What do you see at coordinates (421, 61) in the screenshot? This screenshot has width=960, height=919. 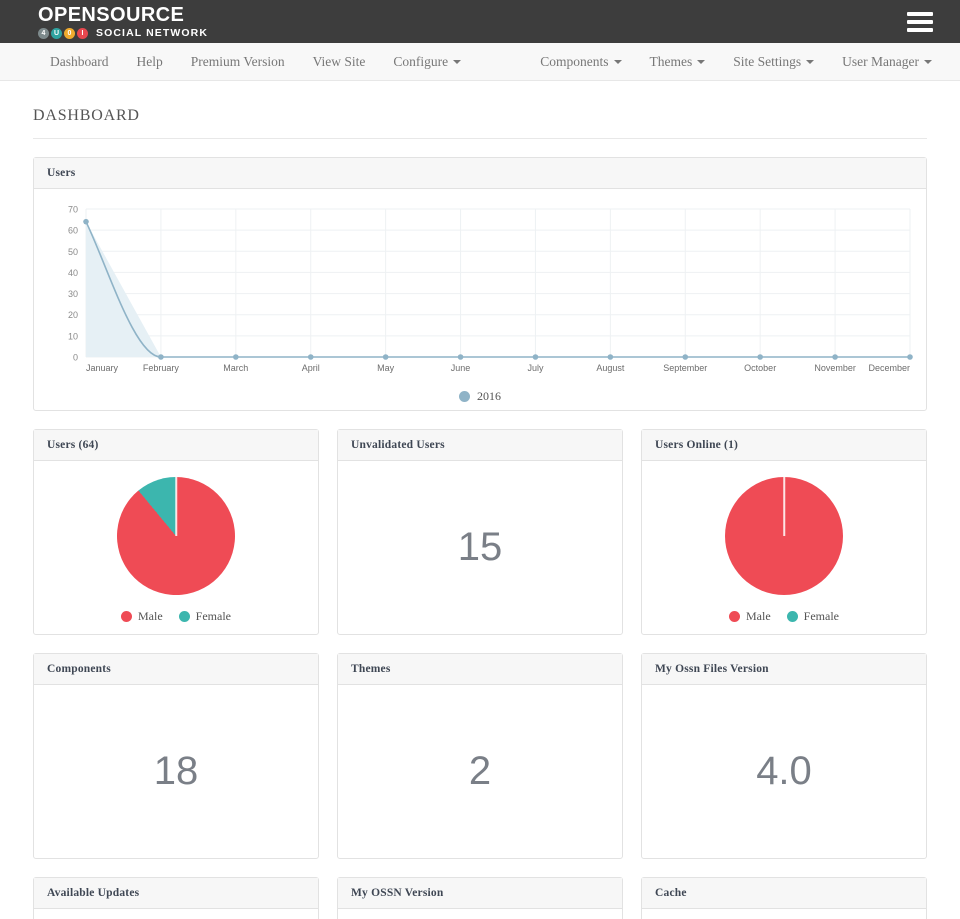 I see `nav-label-configure: Configure` at bounding box center [421, 61].